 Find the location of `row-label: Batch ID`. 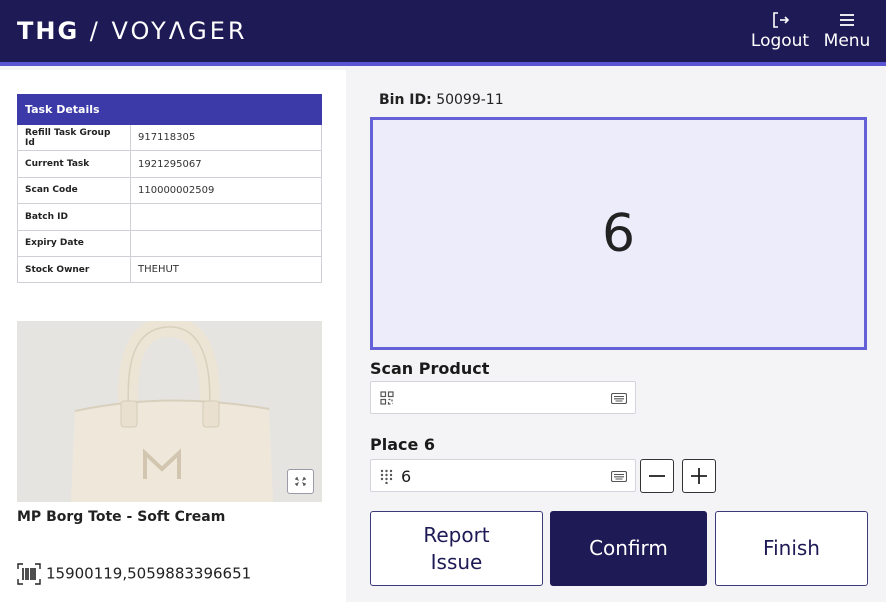

row-label: Batch ID is located at coordinates (74, 217).